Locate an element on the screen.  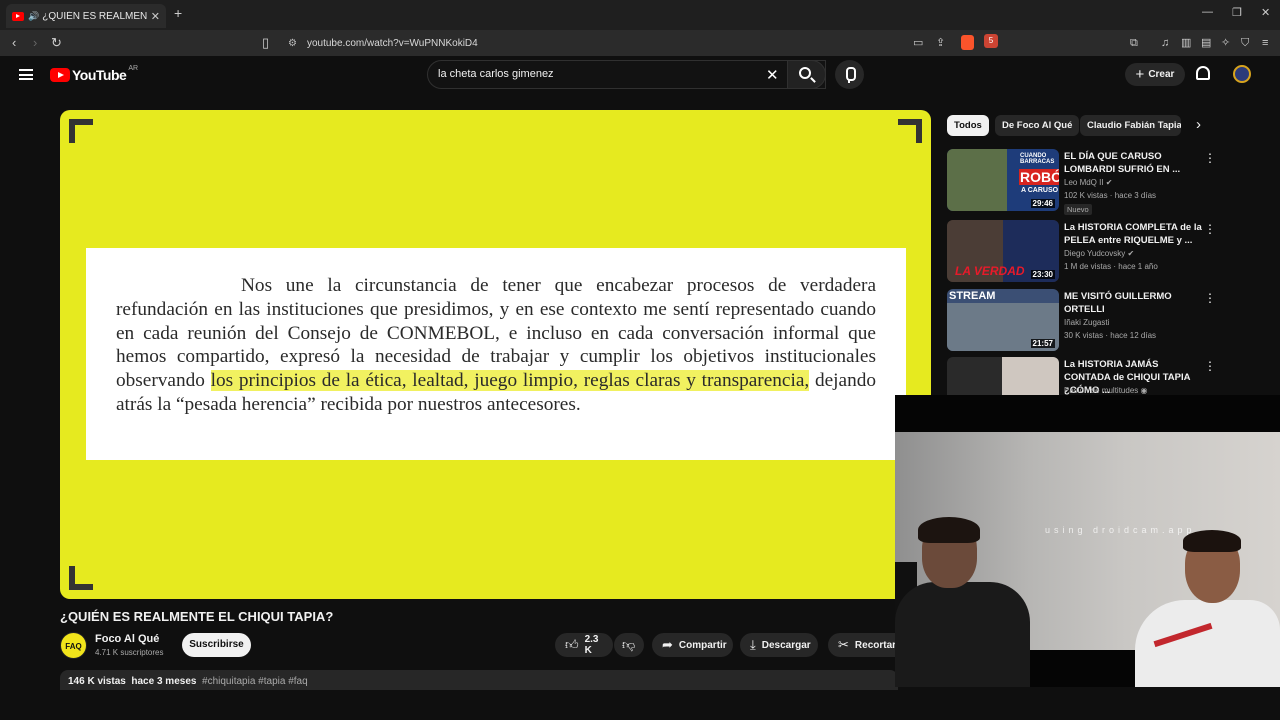
share-page-icon: ⇪ is located at coordinates (940, 43).